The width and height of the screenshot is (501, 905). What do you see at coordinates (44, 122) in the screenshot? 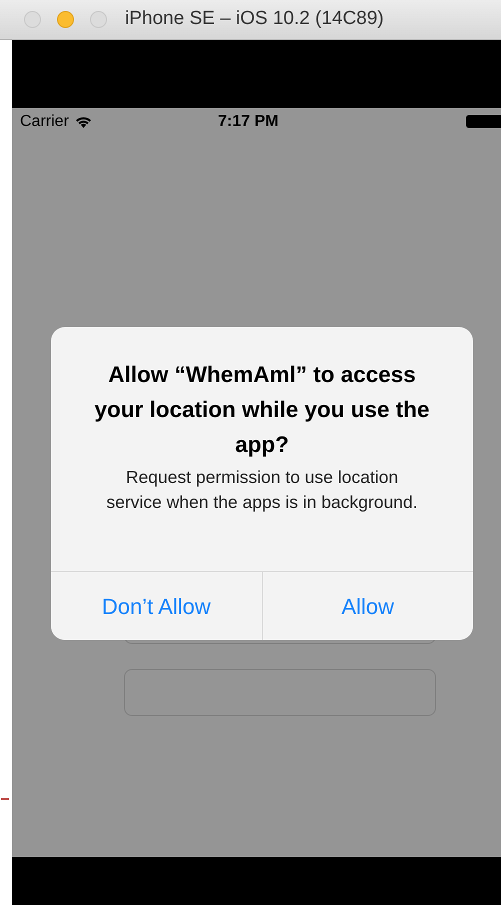
I see `carrier-label: Carrier` at bounding box center [44, 122].